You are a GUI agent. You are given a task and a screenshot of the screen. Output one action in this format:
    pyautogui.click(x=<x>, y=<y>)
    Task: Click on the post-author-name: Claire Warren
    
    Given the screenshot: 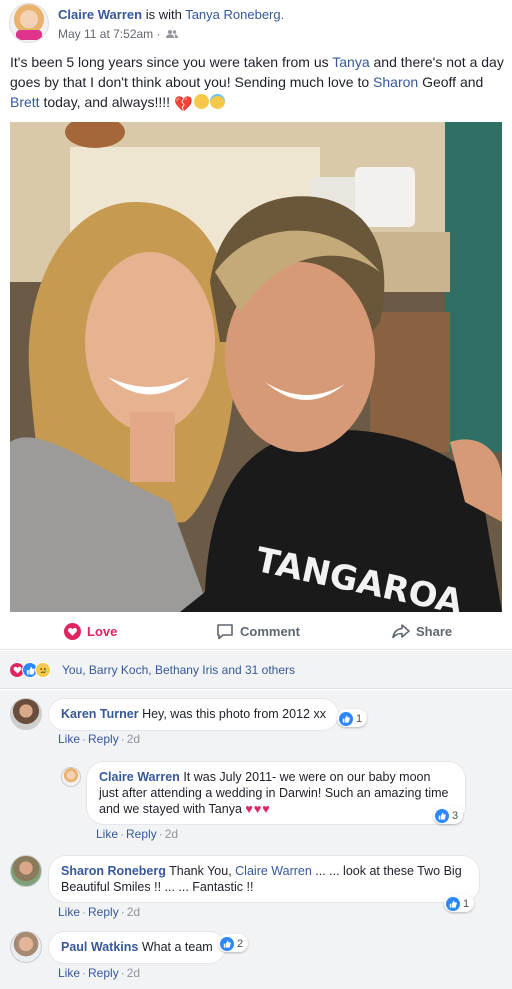 What is the action you would take?
    pyautogui.click(x=100, y=14)
    